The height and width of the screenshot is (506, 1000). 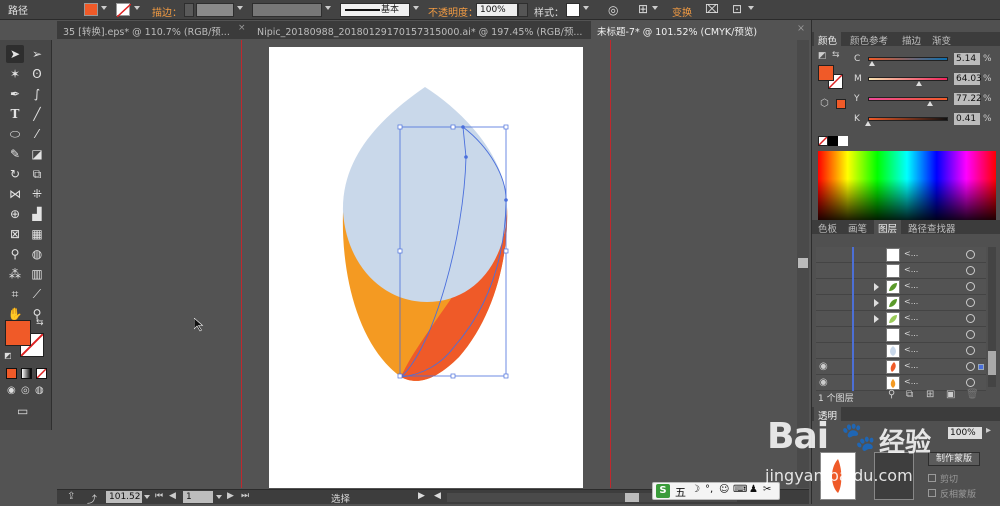 What do you see at coordinates (15, 274) in the screenshot?
I see `symbol-sprayer-tool-icon: ⁂` at bounding box center [15, 274].